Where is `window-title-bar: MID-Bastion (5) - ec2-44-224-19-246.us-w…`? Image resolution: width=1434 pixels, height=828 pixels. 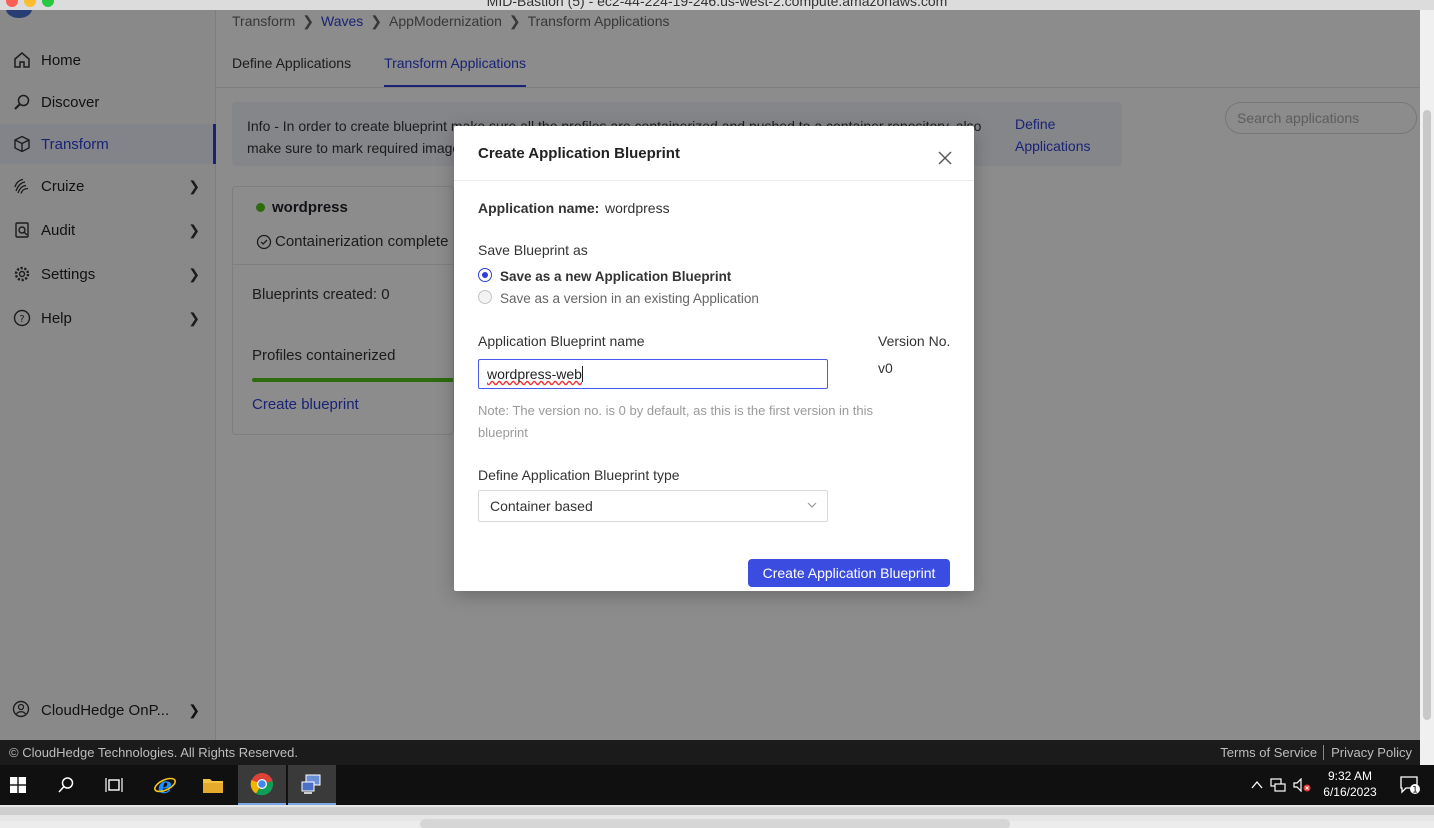 window-title-bar: MID-Bastion (5) - ec2-44-224-19-246.us-w… is located at coordinates (717, 5).